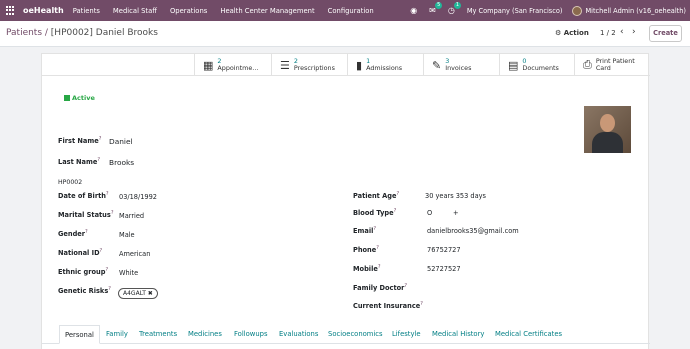 The width and height of the screenshot is (690, 349). I want to click on user-menu: Mitchell Admin (v16_oehealth), so click(635, 11).